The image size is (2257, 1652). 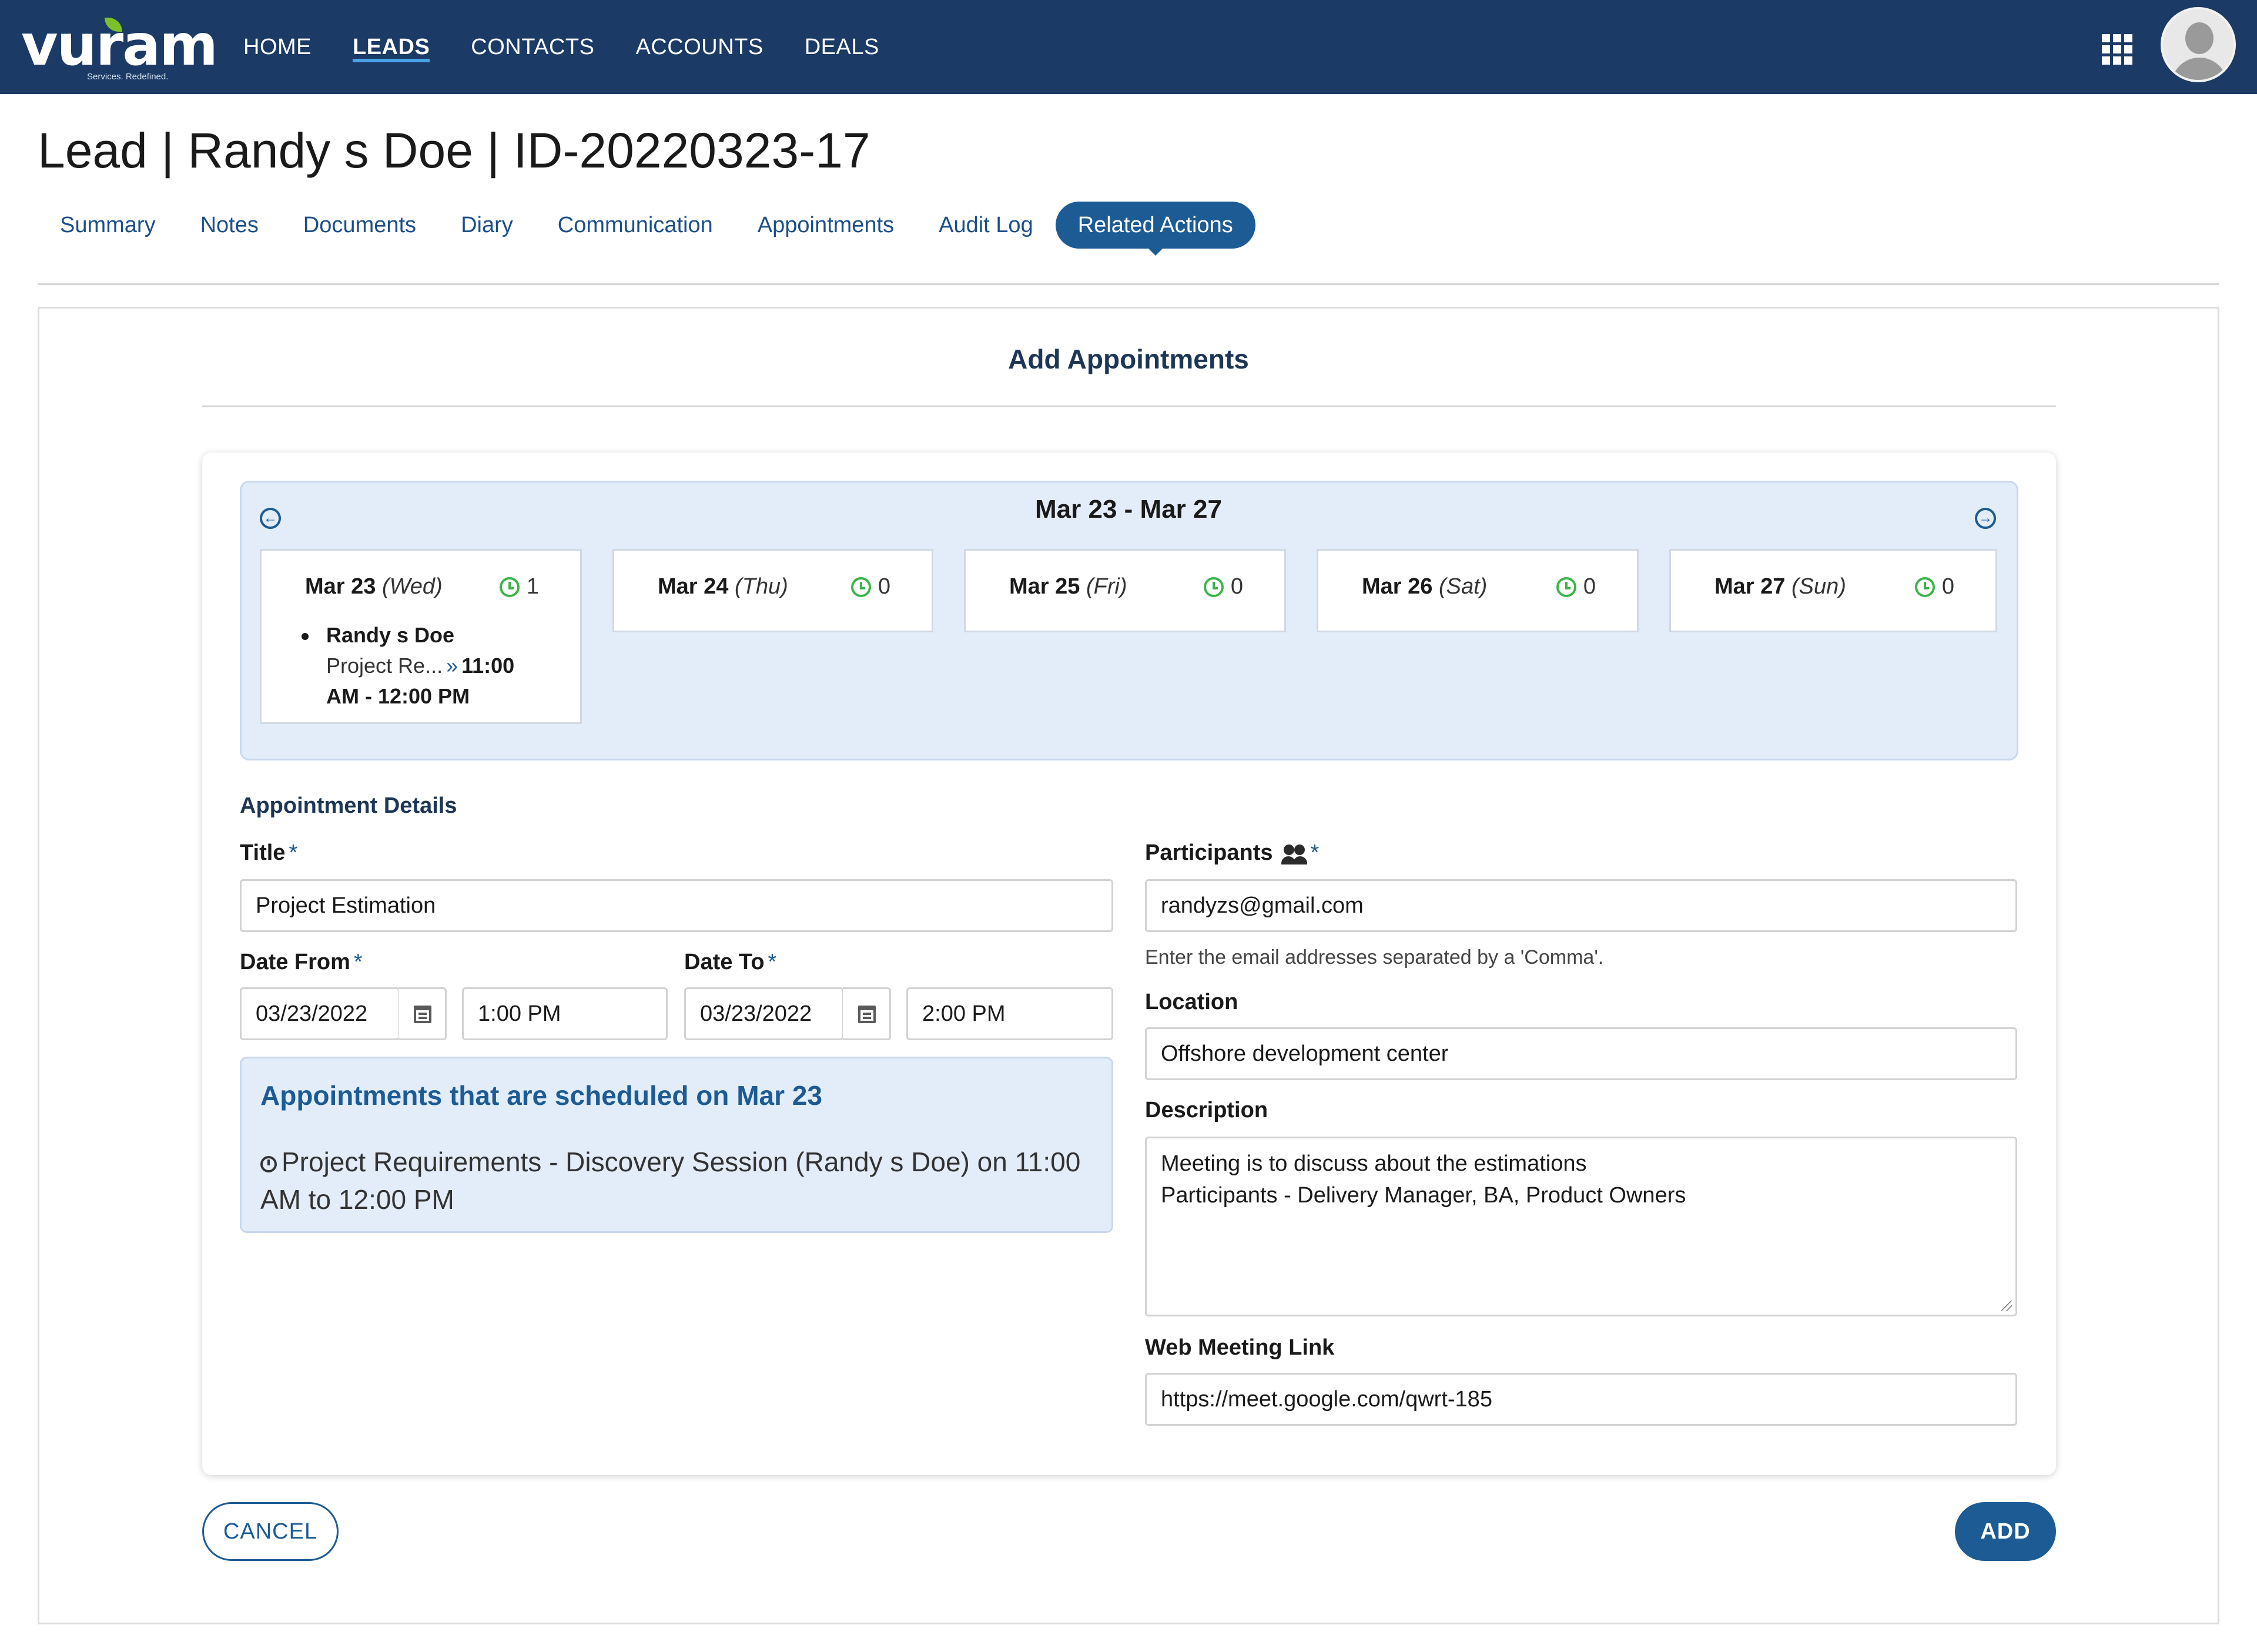 What do you see at coordinates (764, 1014) in the screenshot?
I see `date-to-input: 03/23/2022` at bounding box center [764, 1014].